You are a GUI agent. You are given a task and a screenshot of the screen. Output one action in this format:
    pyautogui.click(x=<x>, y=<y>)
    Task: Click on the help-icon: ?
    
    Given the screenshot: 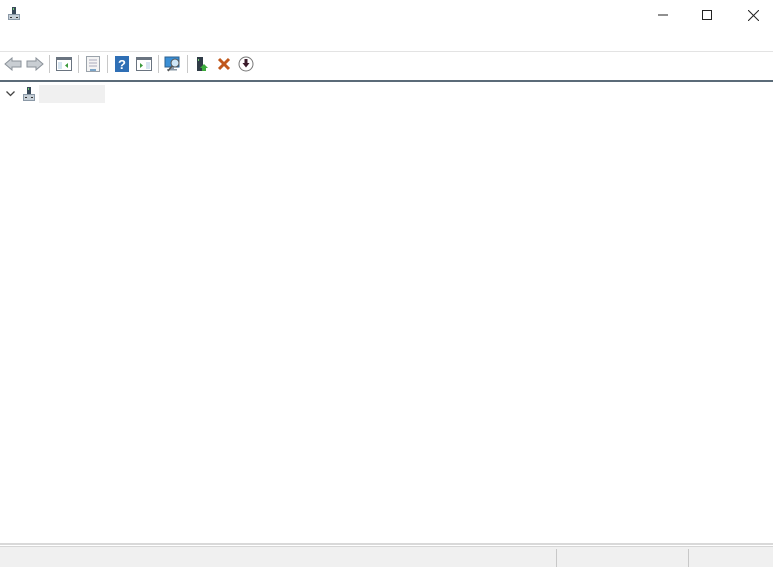 What is the action you would take?
    pyautogui.click(x=122, y=64)
    